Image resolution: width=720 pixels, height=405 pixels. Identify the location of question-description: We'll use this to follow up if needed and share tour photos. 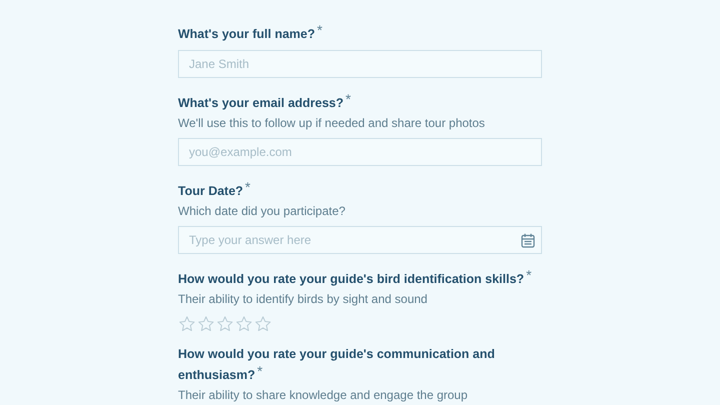
(332, 123).